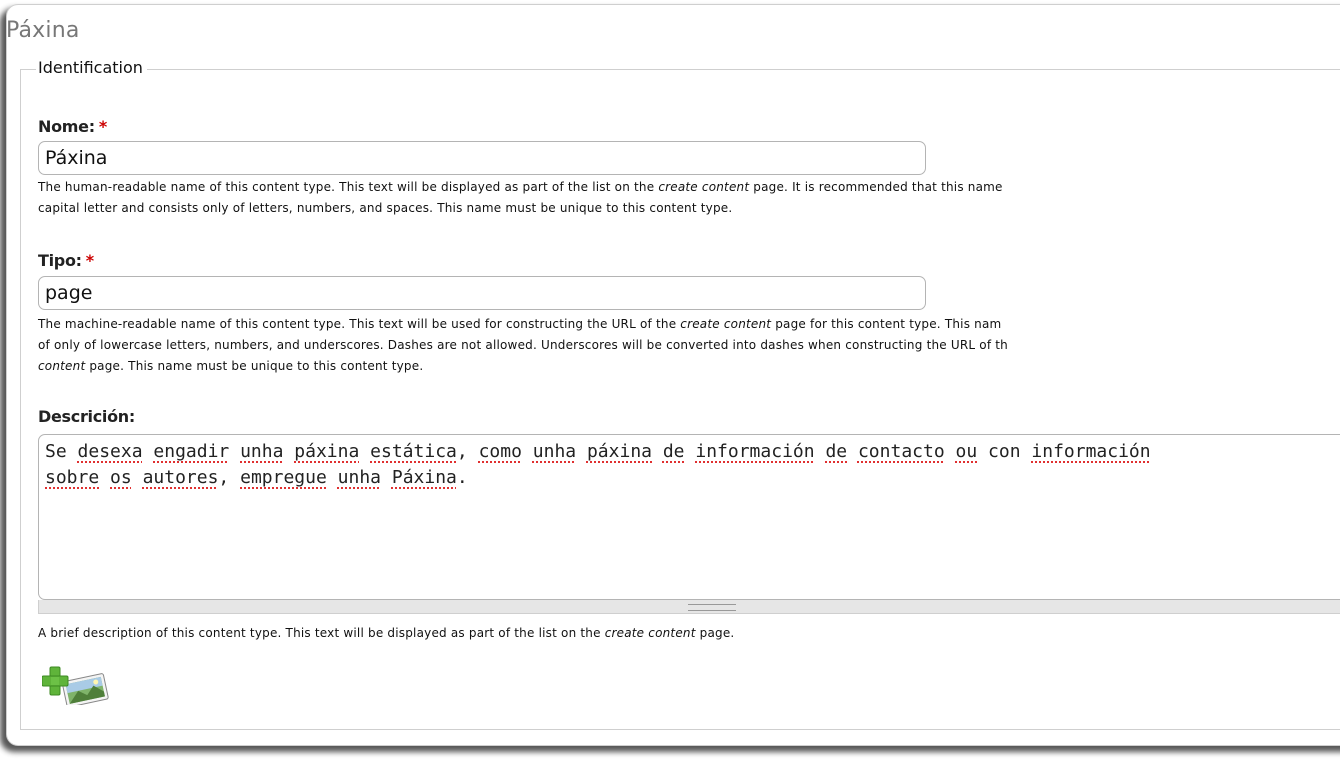  What do you see at coordinates (712, 607) in the screenshot?
I see `grip-icon` at bounding box center [712, 607].